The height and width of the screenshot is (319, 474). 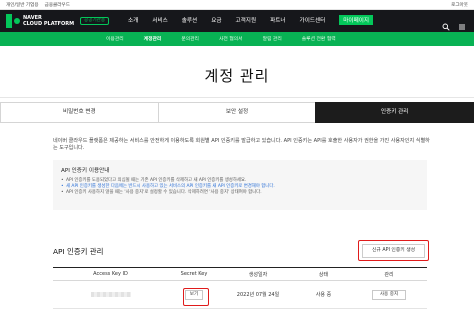 What do you see at coordinates (323, 295) in the screenshot?
I see `status-cell: 사용 중` at bounding box center [323, 295].